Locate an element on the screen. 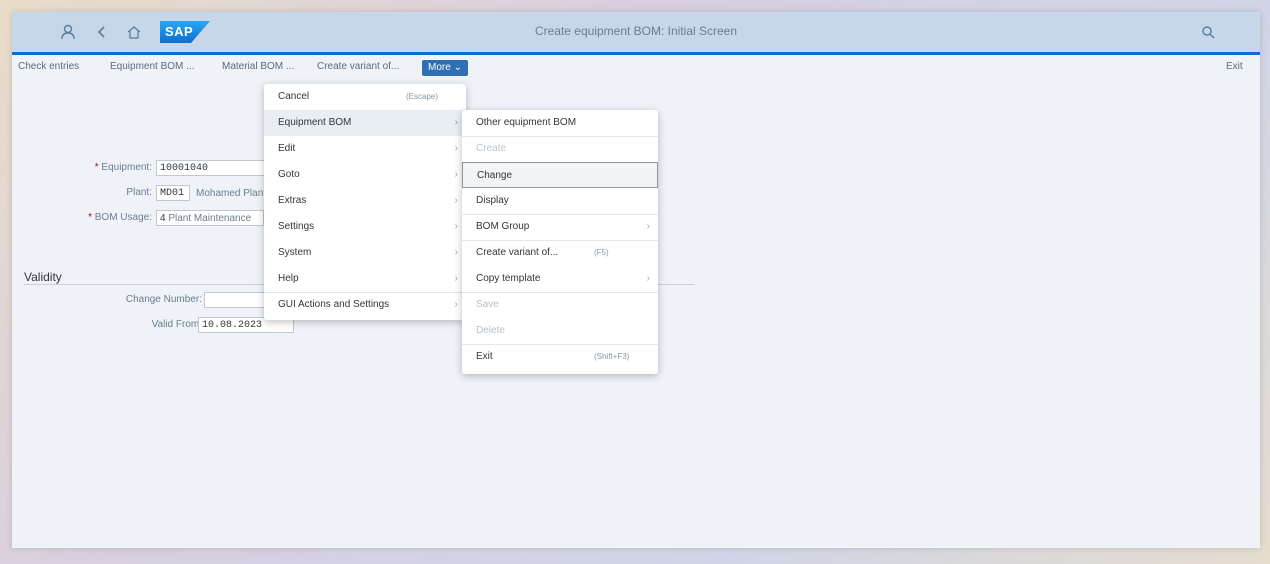 This screenshot has height=564, width=1270. submenu-item-delete: Delete is located at coordinates (490, 330).